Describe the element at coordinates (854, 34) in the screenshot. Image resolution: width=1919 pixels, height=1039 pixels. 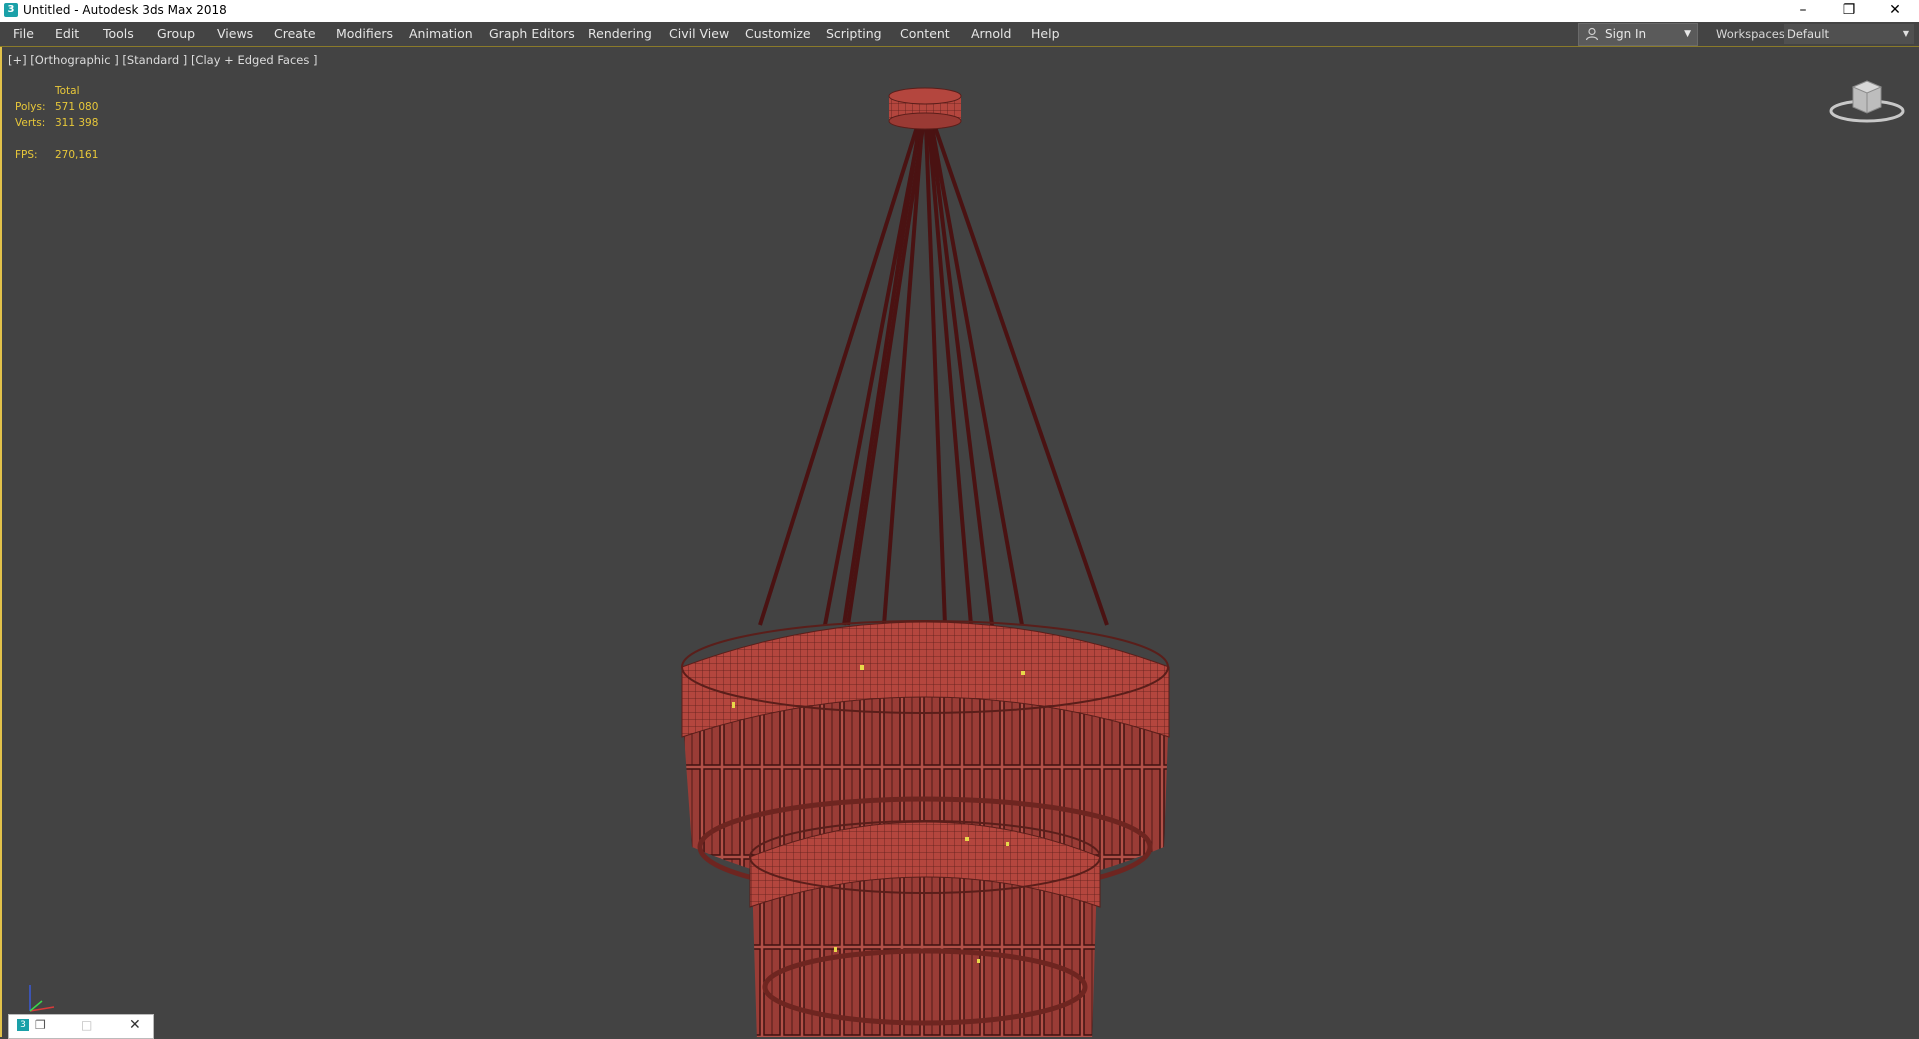
I see `menu-scripting: Scripting` at that location.